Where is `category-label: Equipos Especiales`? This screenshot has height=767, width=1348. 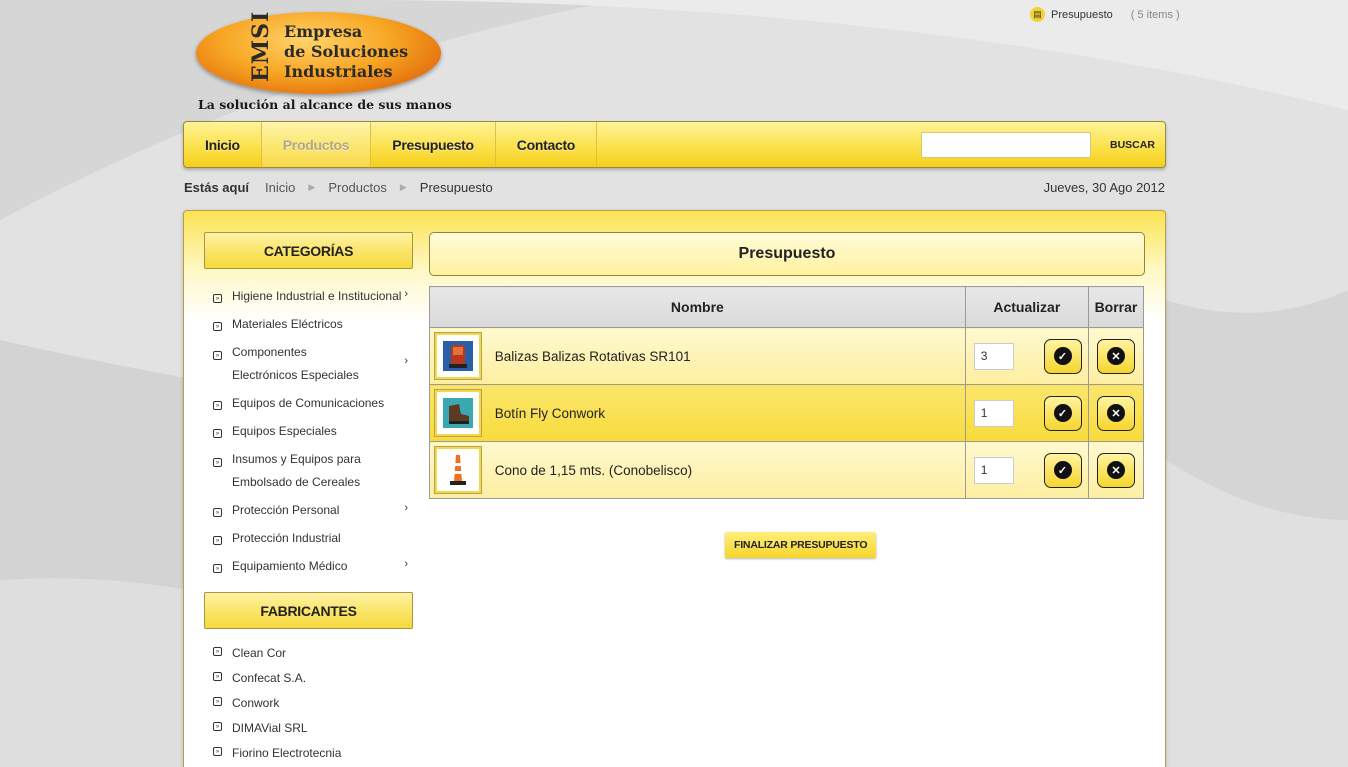
category-label: Equipos Especiales is located at coordinates (312, 431).